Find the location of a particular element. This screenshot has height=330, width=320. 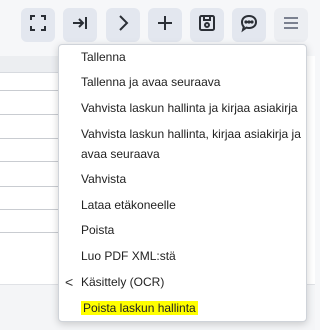

menu-item-label: Tallenna is located at coordinates (103, 57).